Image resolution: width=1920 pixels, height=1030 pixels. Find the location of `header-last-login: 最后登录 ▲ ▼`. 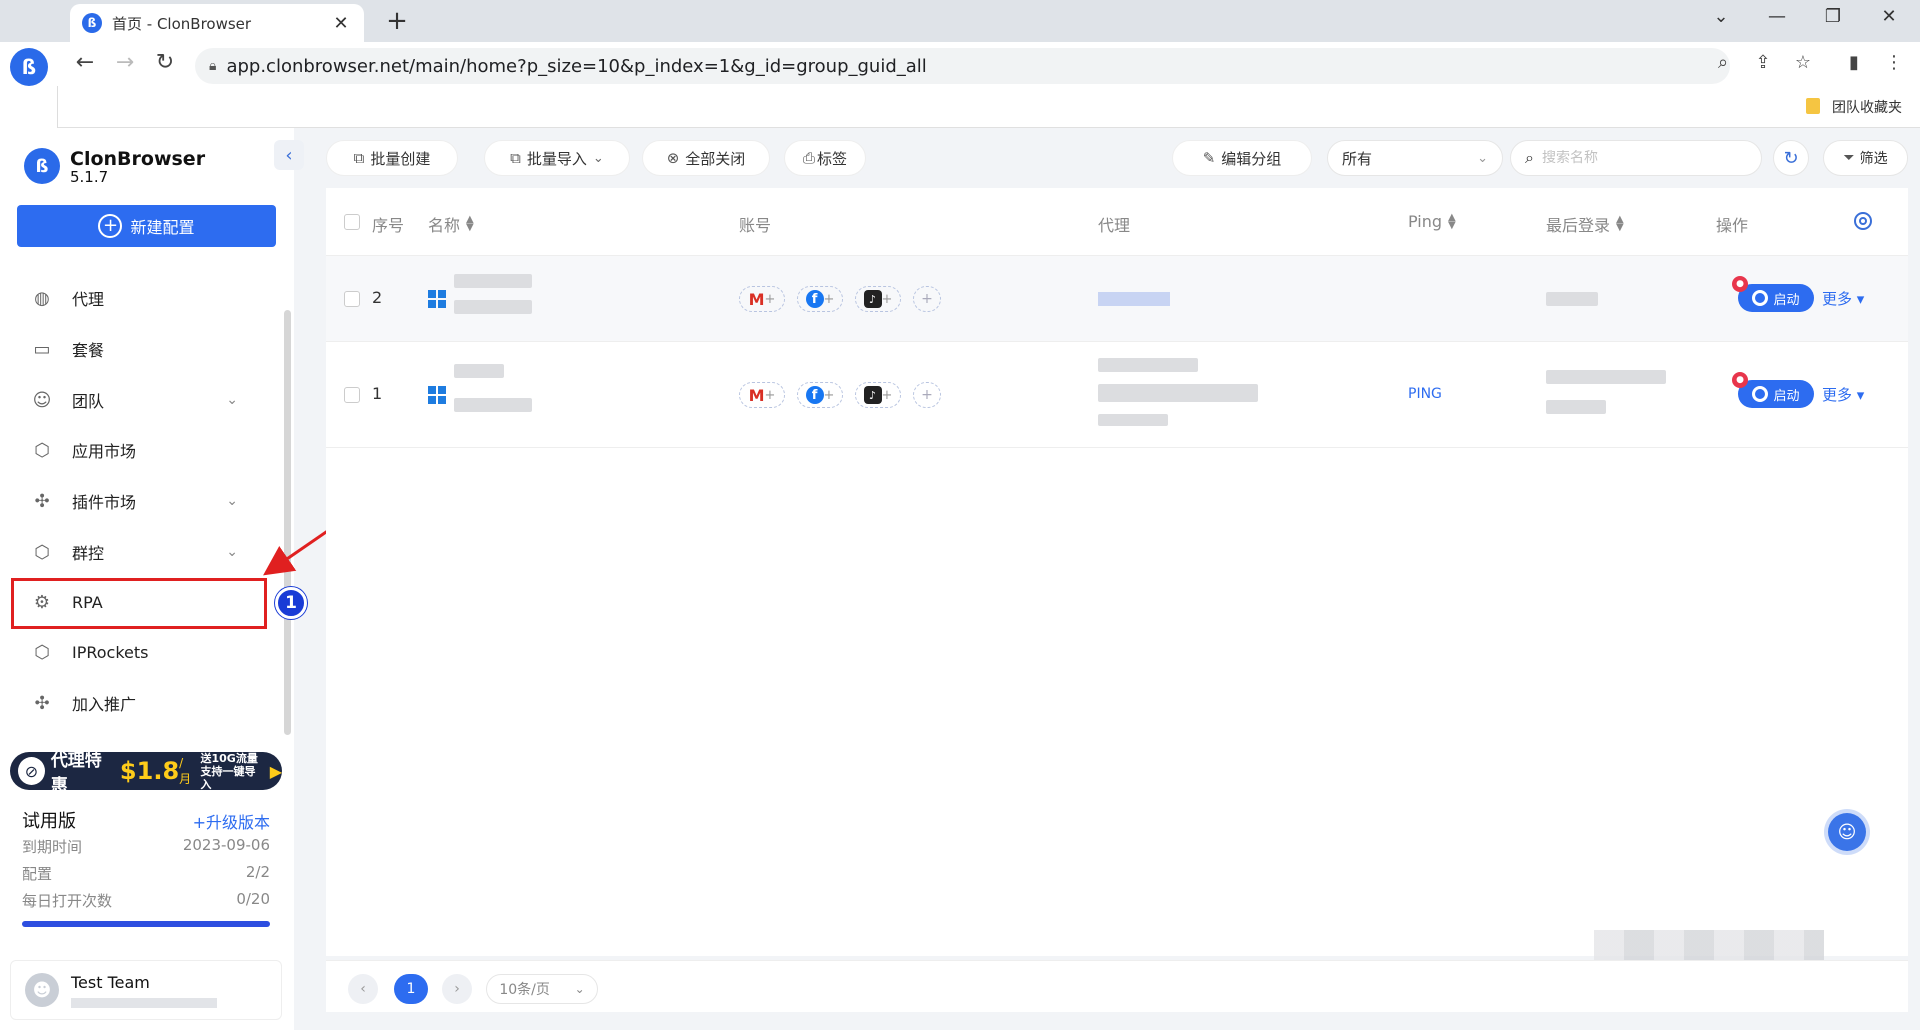

header-last-login: 最后登录 ▲ ▼ is located at coordinates (1585, 224).